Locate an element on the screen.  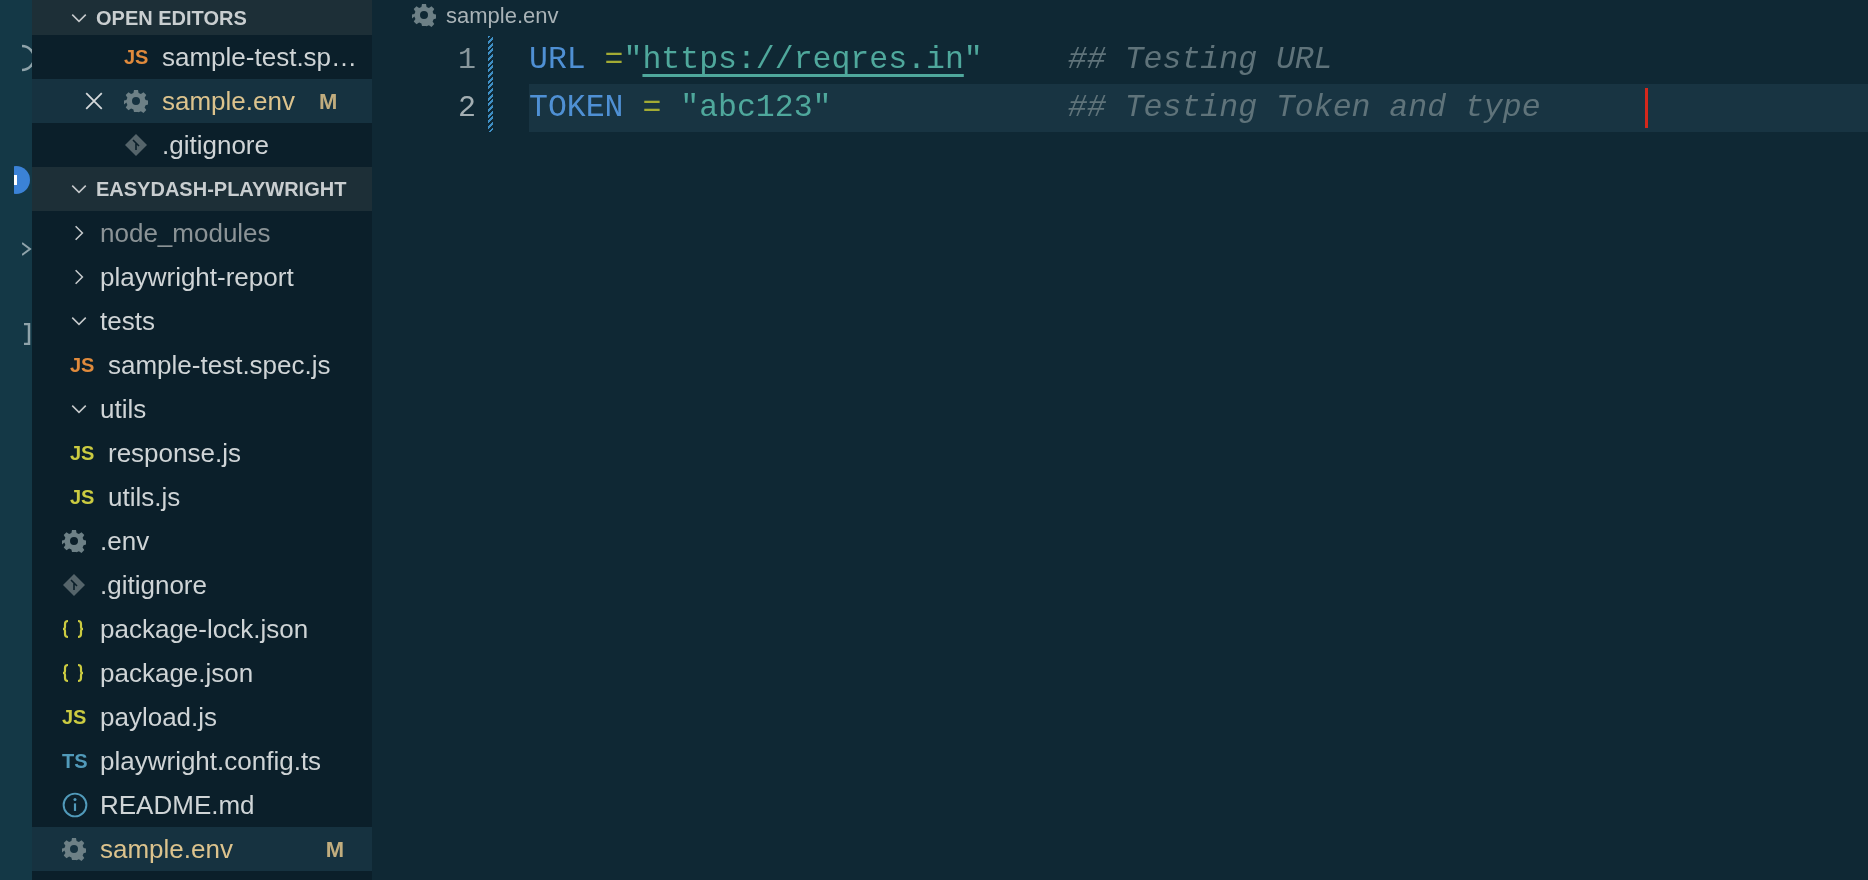
file-tree-item: .gitignore is located at coordinates (202, 585).